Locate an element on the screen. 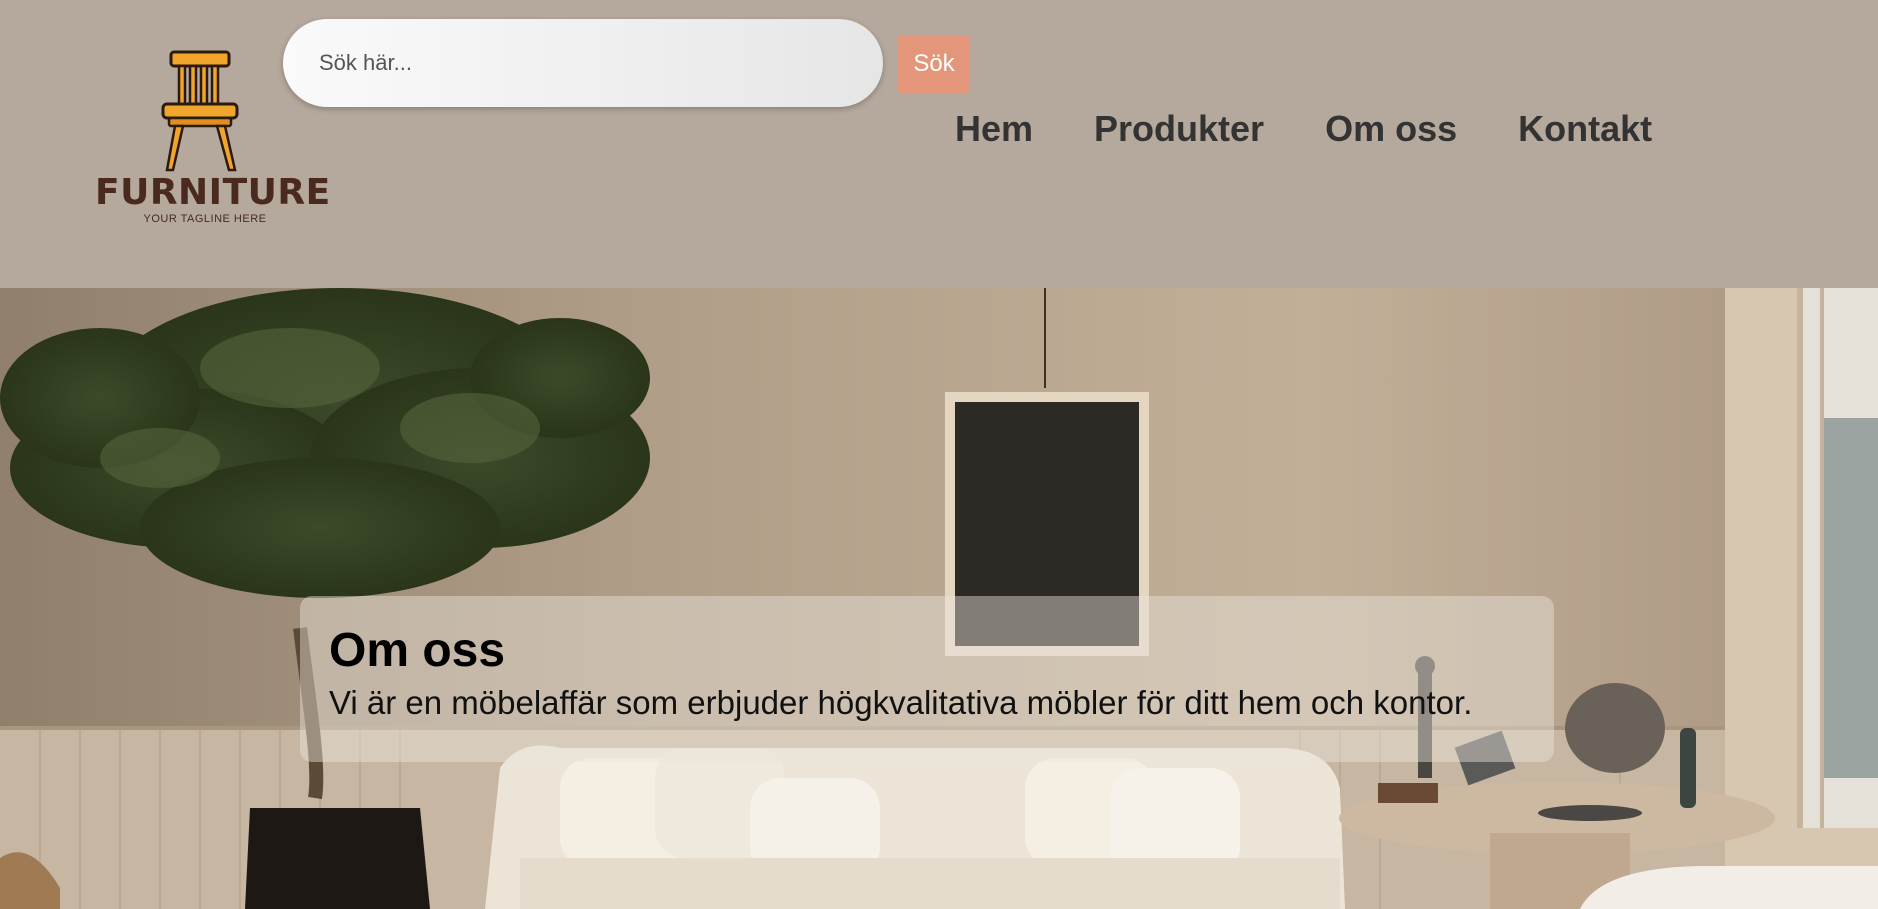 This screenshot has width=1878, height=909. nav-item-om-oss: Om oss is located at coordinates (1391, 129).